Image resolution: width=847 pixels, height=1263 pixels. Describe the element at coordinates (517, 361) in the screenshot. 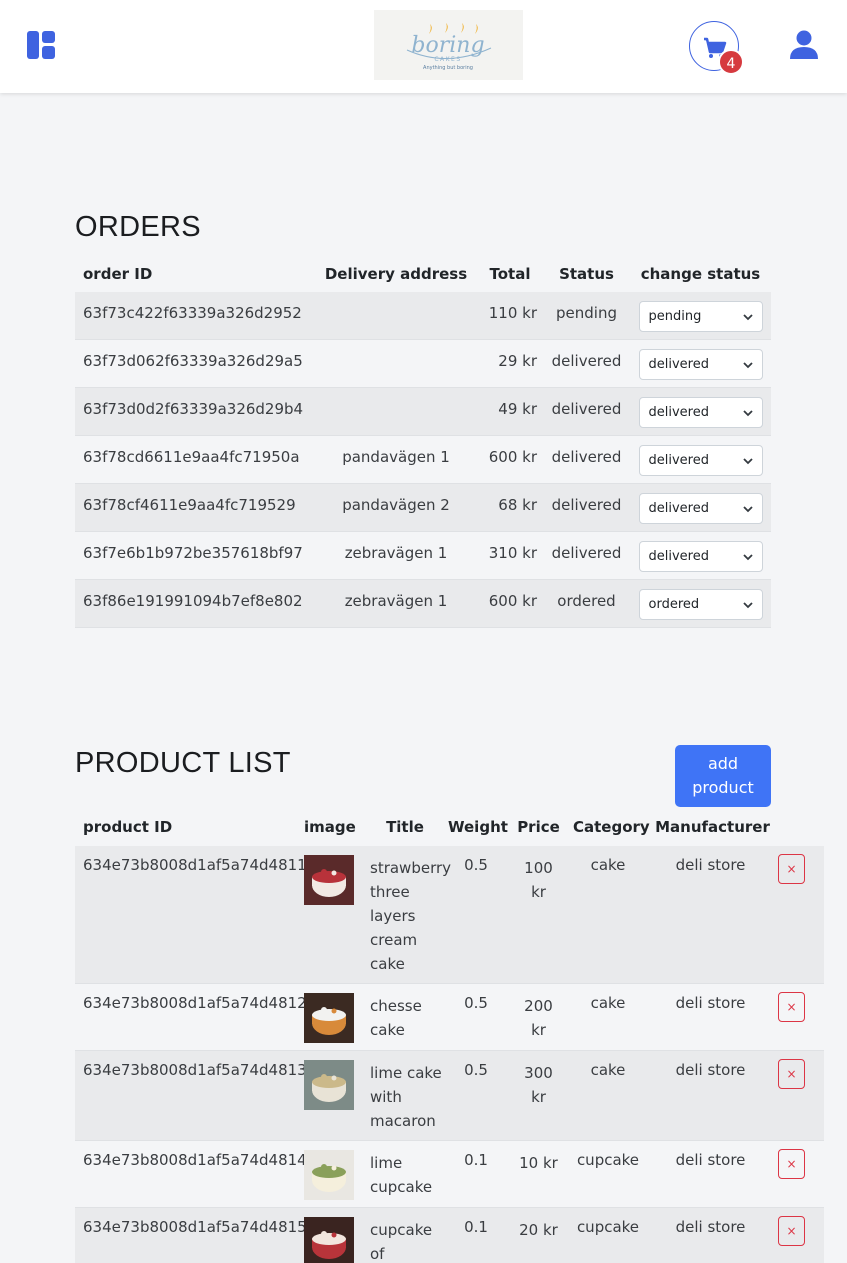

I see `order-total: 29 kr` at that location.